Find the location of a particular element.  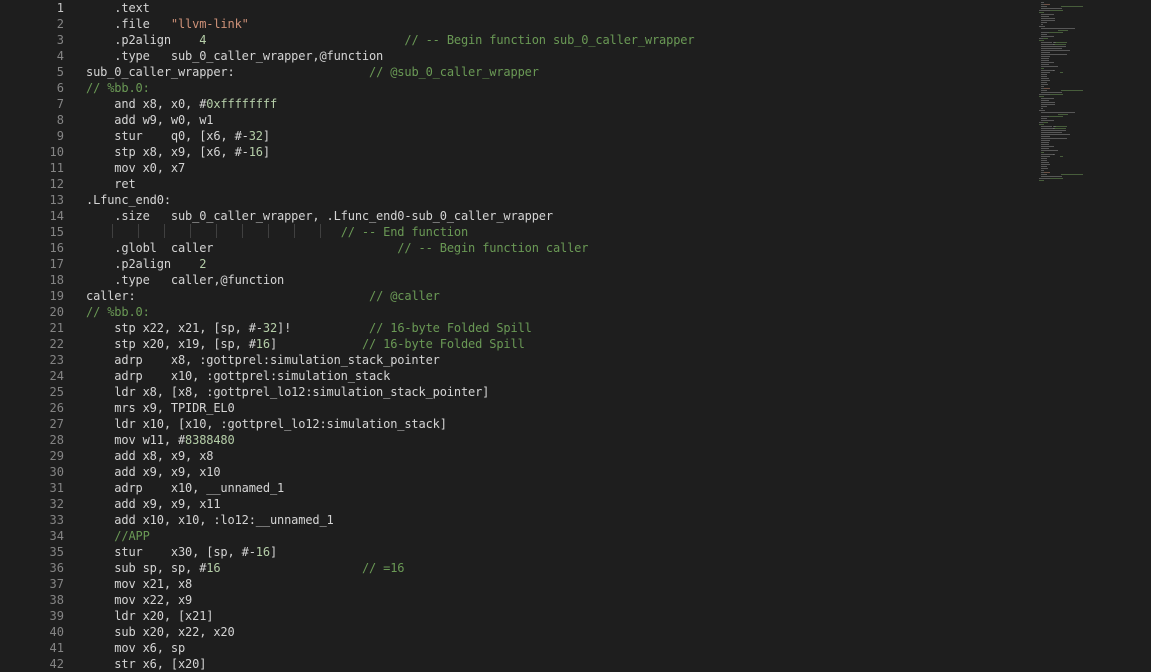

code-line: adrp x10, :gottprel:simulation_stack is located at coordinates (238, 376).